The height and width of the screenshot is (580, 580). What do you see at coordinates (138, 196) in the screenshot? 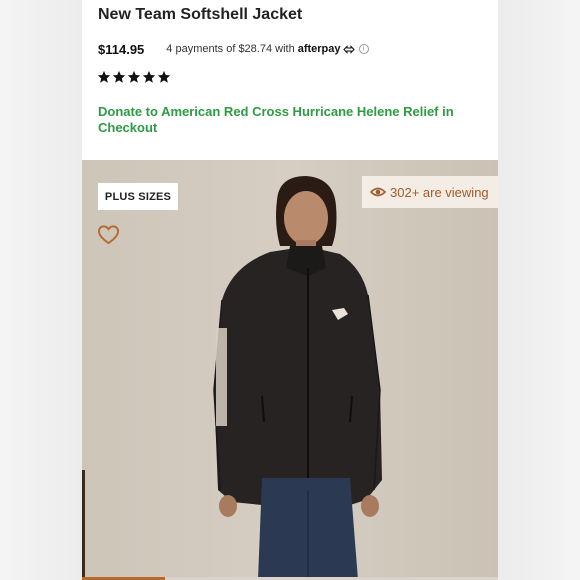
I see `plus-sizes-badge: PLUS SIZES` at bounding box center [138, 196].